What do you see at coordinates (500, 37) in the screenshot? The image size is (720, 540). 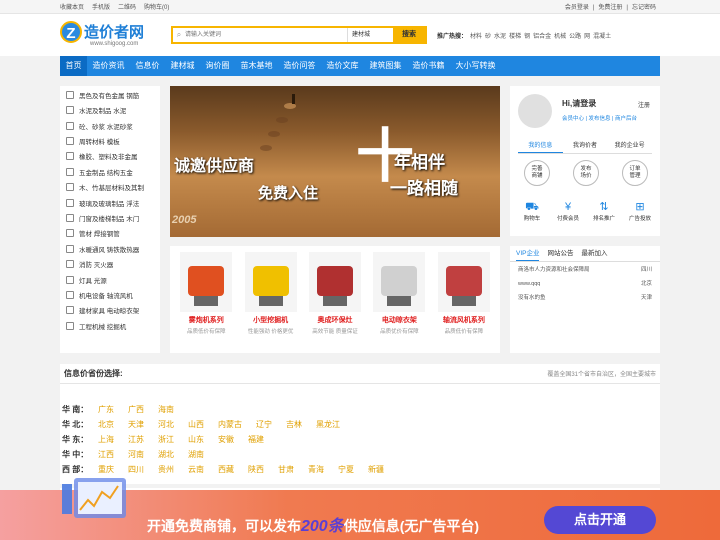 I see `hot-search-item: 水泥` at bounding box center [500, 37].